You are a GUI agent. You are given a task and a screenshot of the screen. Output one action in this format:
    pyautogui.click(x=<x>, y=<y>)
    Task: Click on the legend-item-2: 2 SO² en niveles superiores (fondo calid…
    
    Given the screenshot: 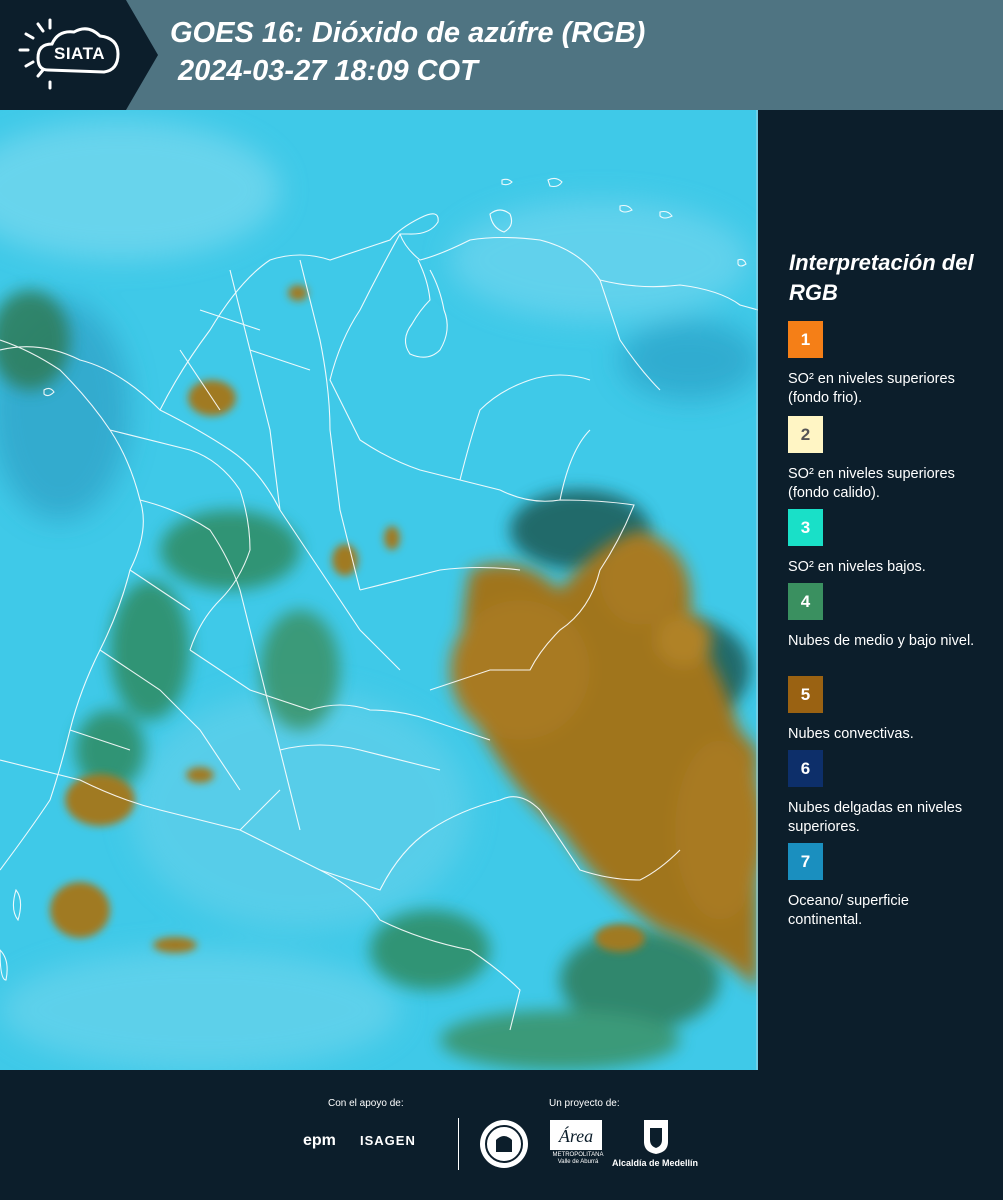 What is the action you would take?
    pyautogui.click(x=888, y=459)
    